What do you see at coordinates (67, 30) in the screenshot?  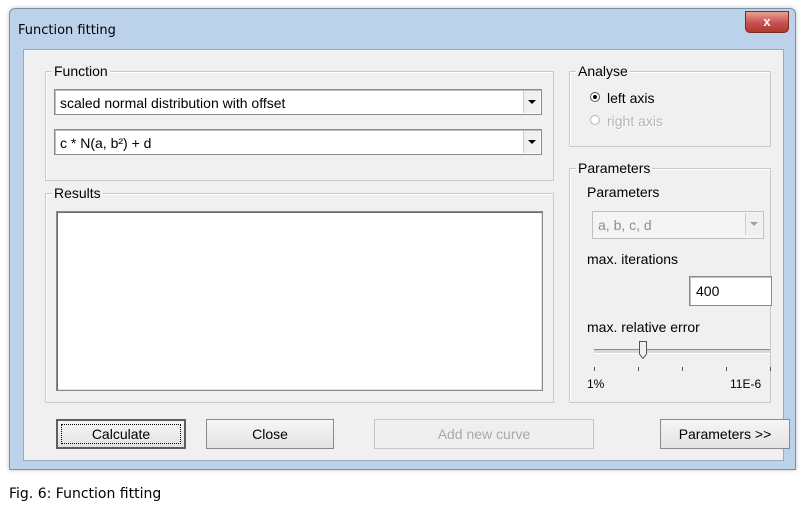 I see `window-title: Function fitting` at bounding box center [67, 30].